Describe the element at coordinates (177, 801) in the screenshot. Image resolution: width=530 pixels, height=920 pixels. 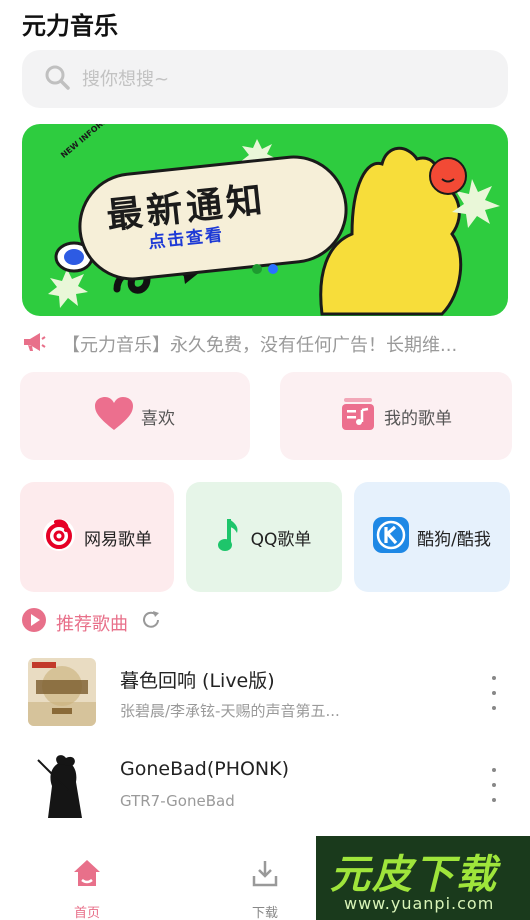
I see `song-artist: GTR7-GoneBad` at that location.